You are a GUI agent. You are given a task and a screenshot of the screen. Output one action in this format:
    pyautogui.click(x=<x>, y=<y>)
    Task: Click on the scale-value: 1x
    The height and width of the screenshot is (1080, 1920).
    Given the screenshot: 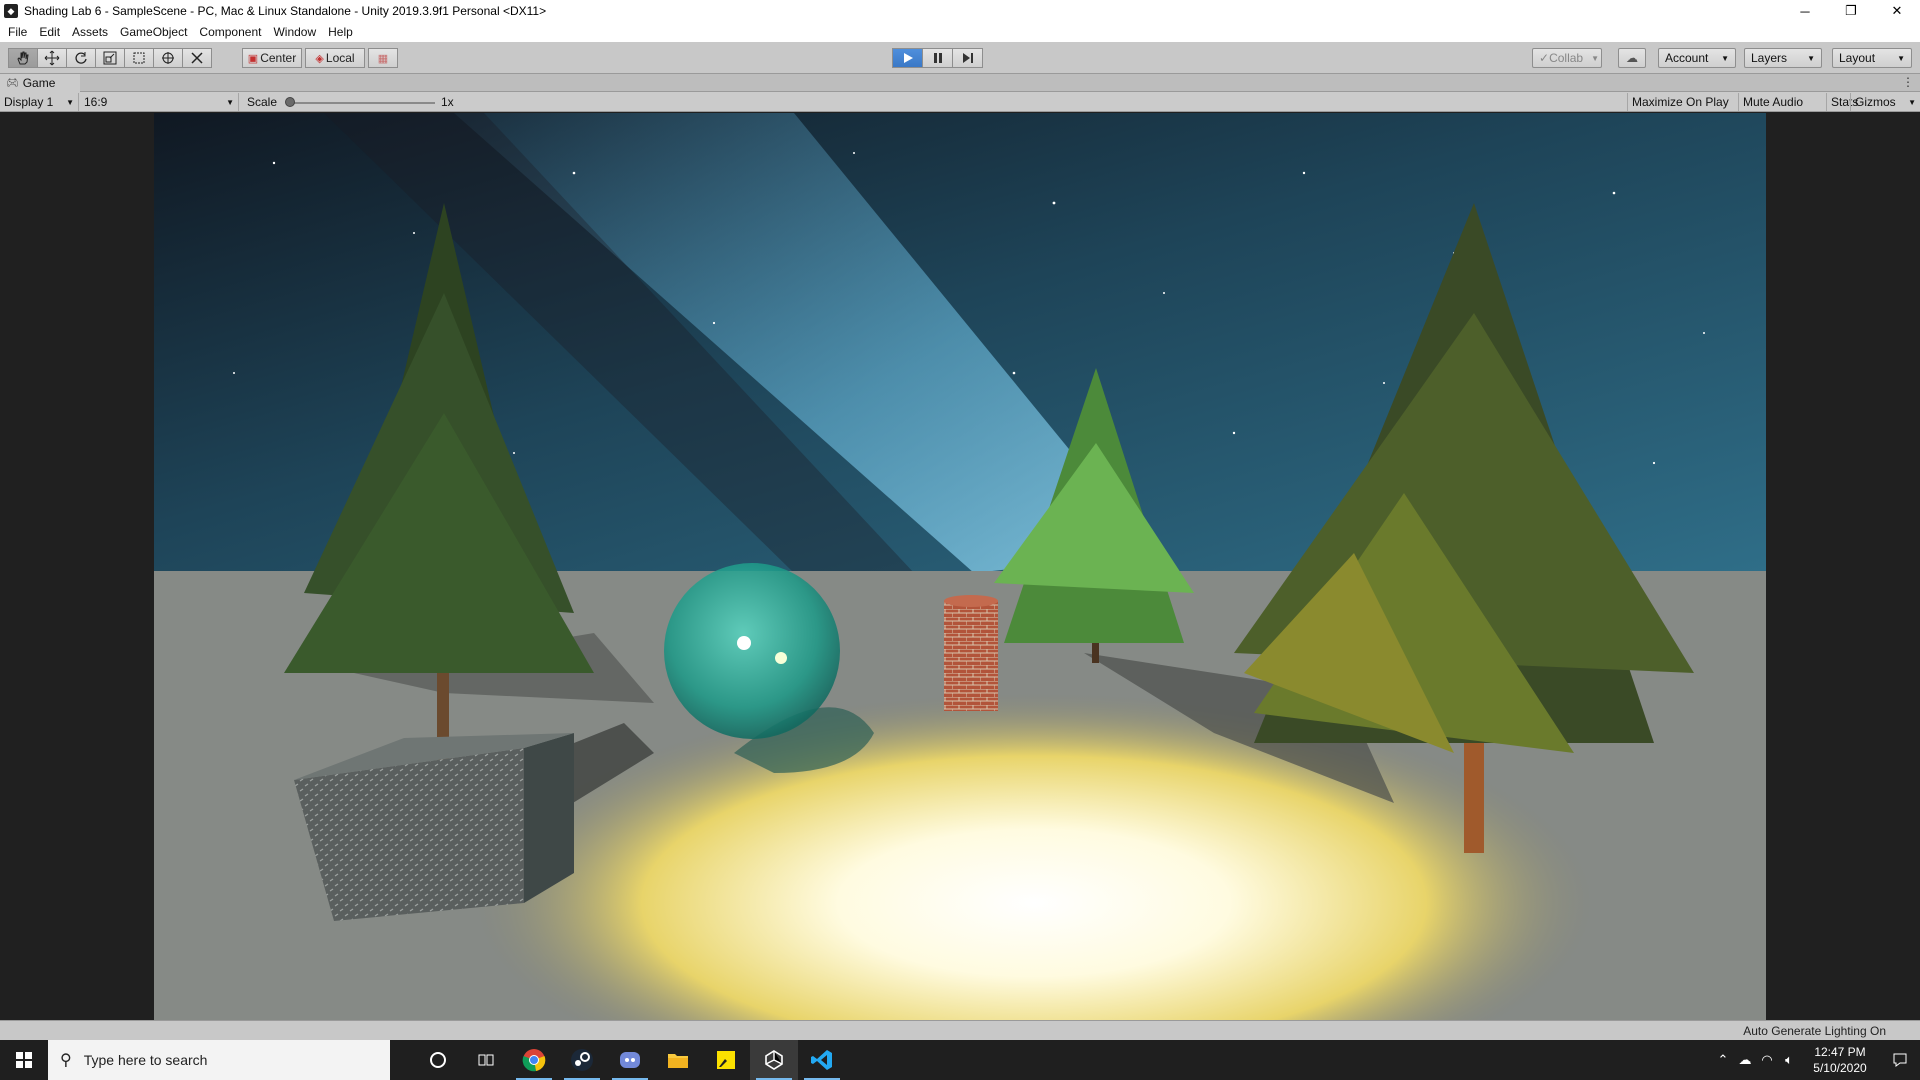 What is the action you would take?
    pyautogui.click(x=447, y=102)
    